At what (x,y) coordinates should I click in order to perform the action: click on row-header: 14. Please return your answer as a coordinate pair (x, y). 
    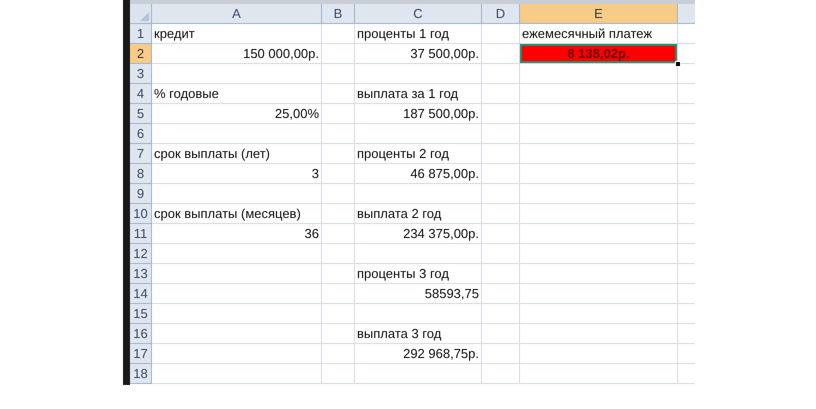
    Looking at the image, I should click on (141, 294).